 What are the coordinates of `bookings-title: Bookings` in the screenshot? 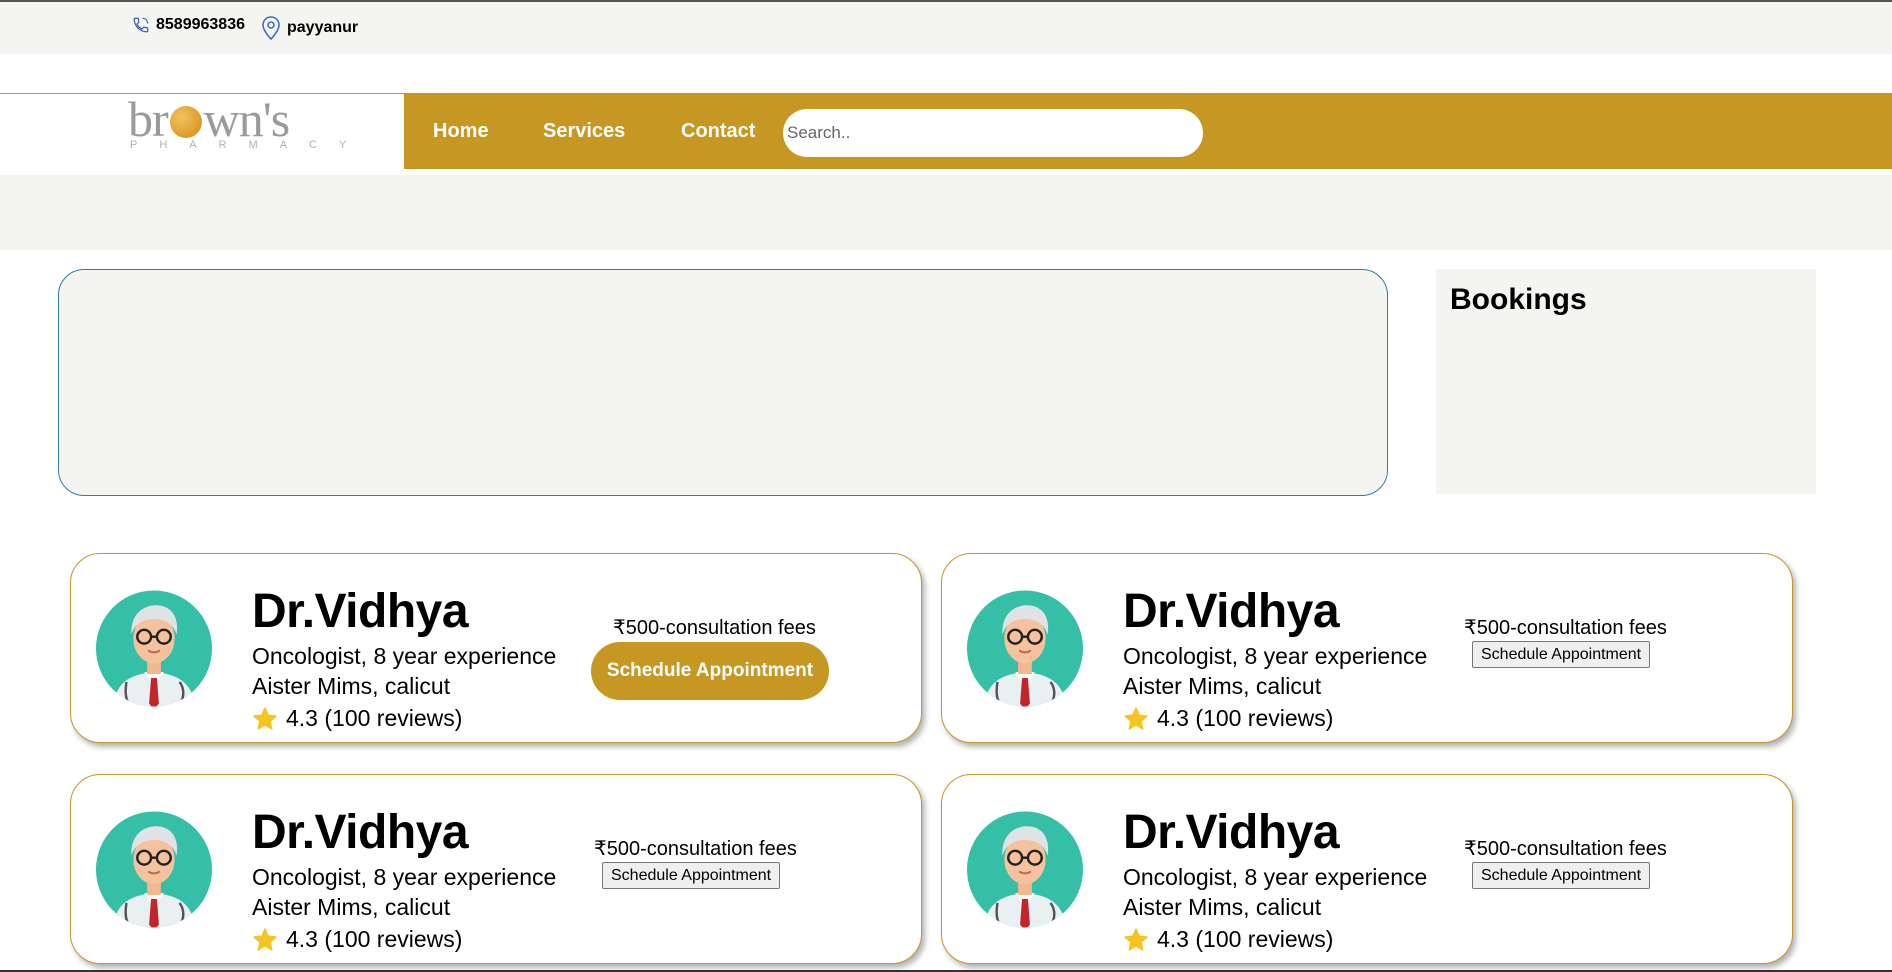 It's located at (1518, 299).